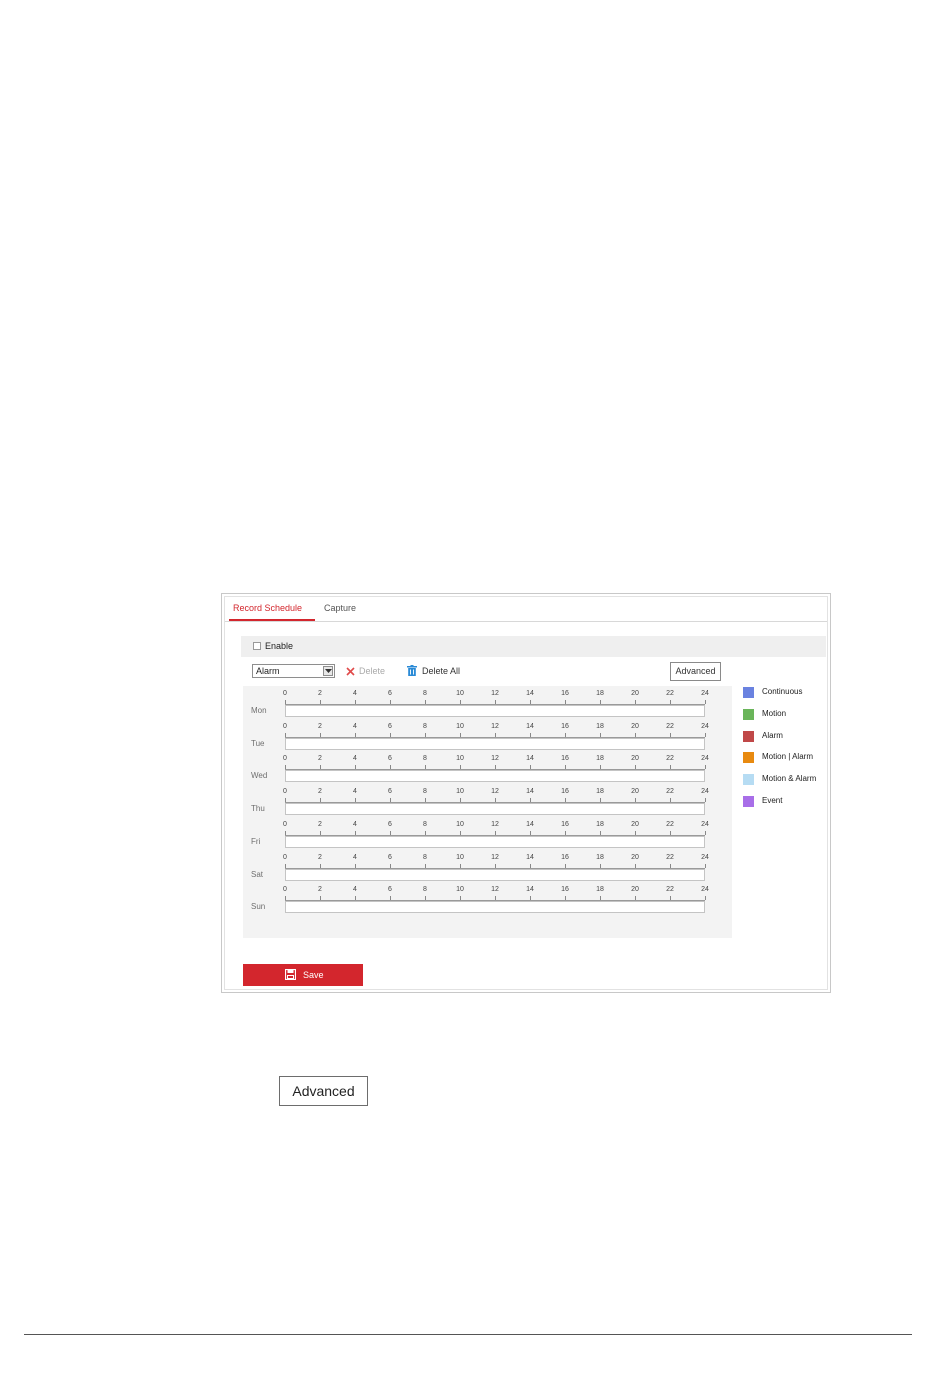 The image size is (950, 1387). What do you see at coordinates (290, 974) in the screenshot?
I see `floppy-disk-icon` at bounding box center [290, 974].